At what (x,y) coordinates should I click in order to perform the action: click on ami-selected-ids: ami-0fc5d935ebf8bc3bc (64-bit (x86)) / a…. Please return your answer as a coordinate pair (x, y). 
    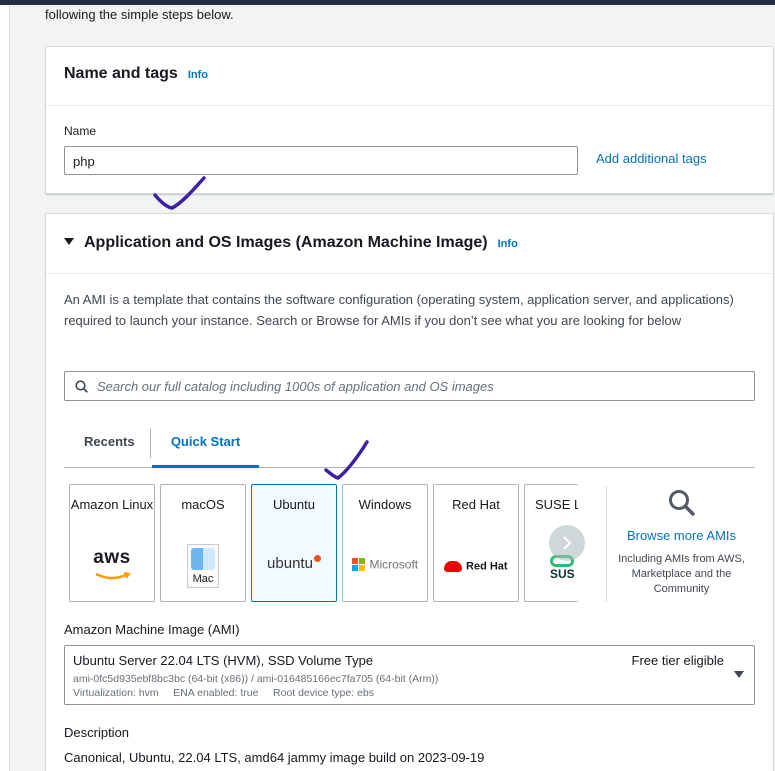
    Looking at the image, I should click on (256, 679).